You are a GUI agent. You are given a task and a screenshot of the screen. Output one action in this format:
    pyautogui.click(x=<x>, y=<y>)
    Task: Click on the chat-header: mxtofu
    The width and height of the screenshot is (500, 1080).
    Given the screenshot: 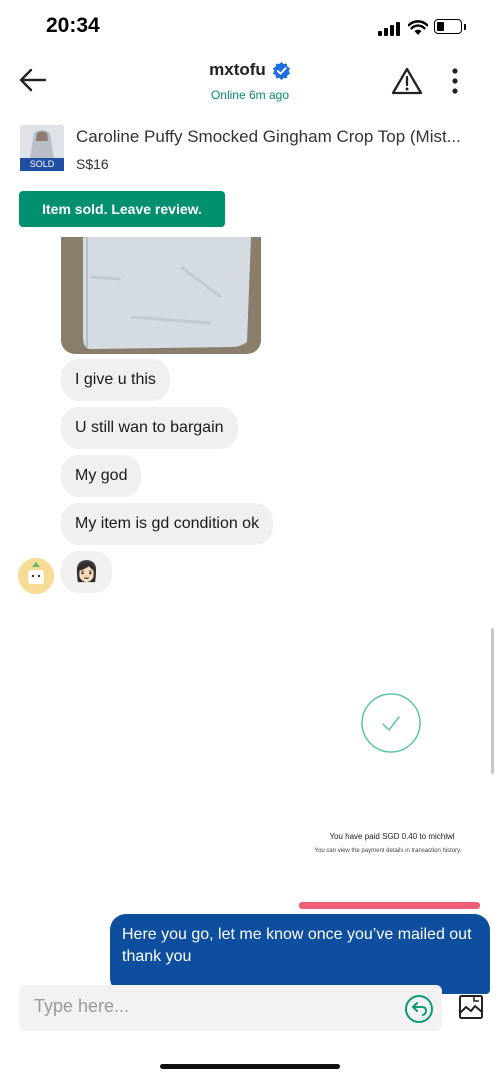 What is the action you would take?
    pyautogui.click(x=250, y=70)
    